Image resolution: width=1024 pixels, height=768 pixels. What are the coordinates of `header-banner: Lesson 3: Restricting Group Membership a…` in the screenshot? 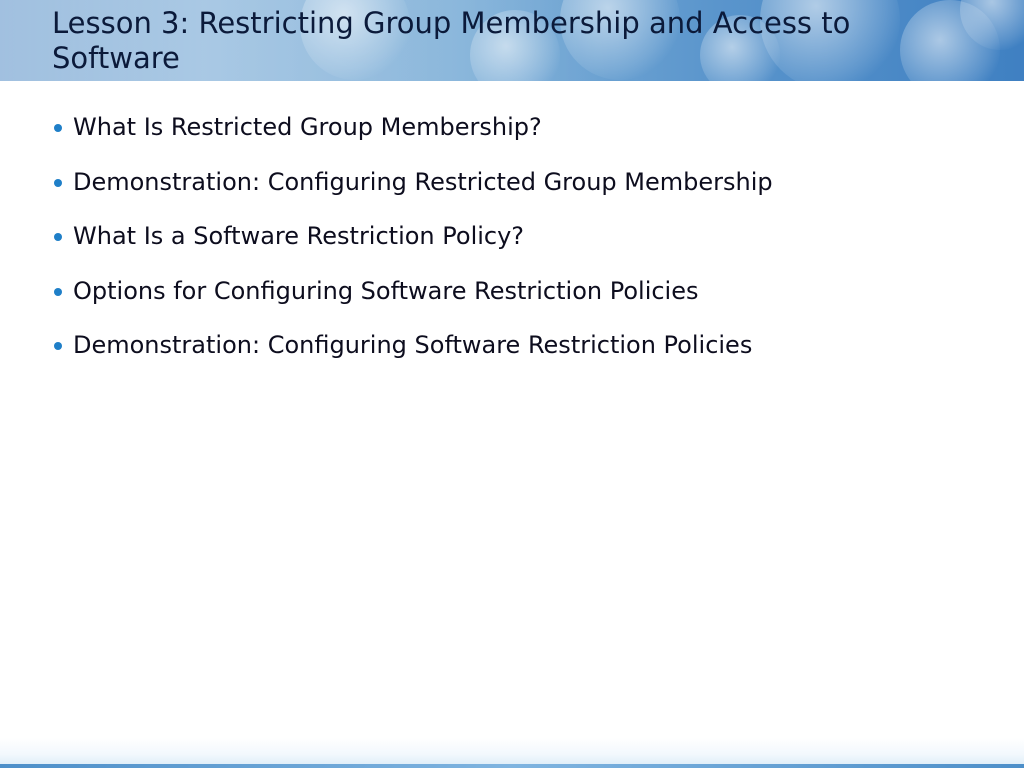 It's located at (512, 40).